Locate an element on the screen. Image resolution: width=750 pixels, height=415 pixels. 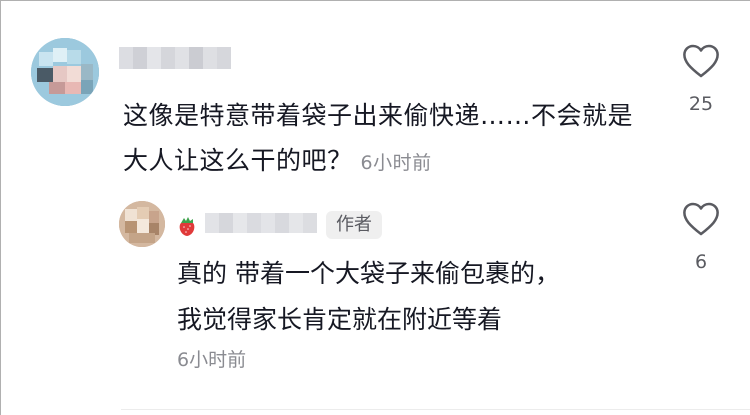
reply-author-username-blurred is located at coordinates (261, 223).